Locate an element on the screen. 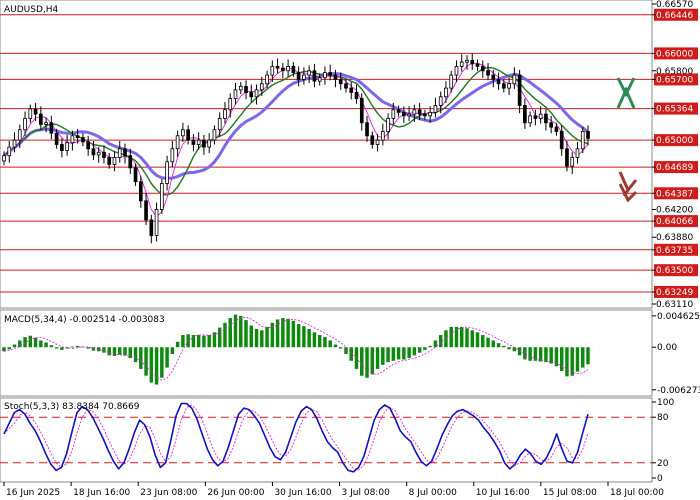 This screenshot has height=500, width=700. price-tick-label: 0.66570 is located at coordinates (674, 5).